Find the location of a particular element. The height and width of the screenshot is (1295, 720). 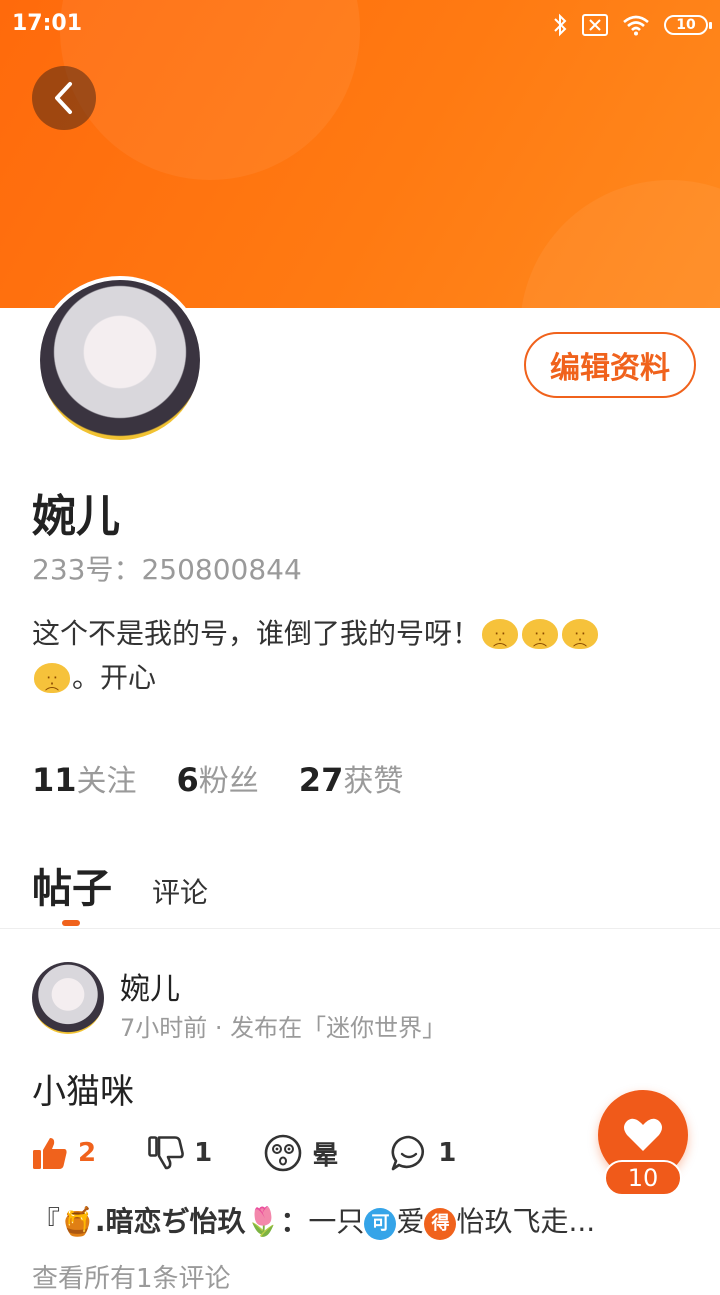

profile-stats: 11关注 6粉丝 27获赞 is located at coordinates (217, 778).